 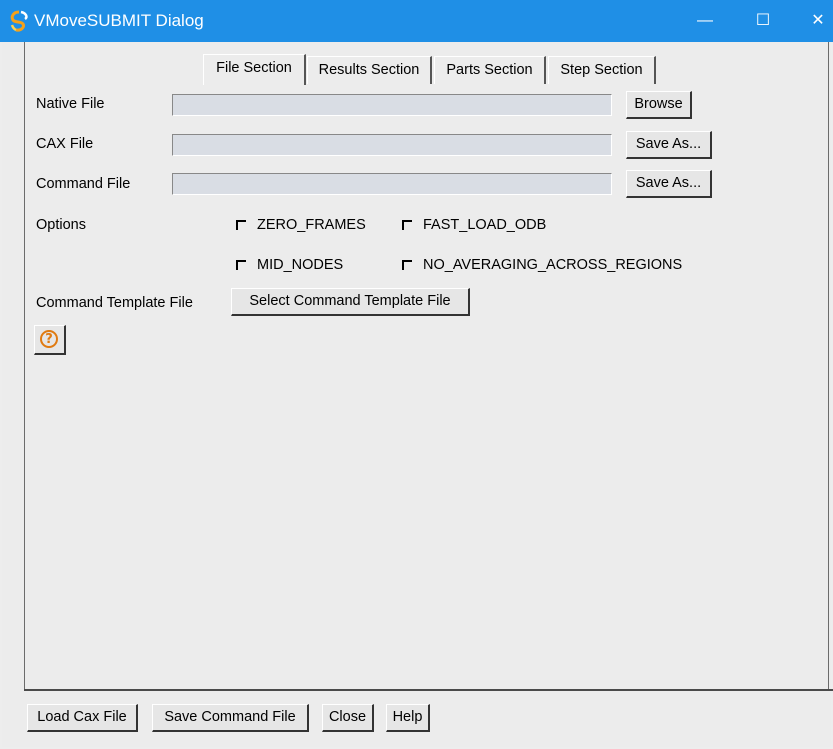 What do you see at coordinates (763, 21) in the screenshot?
I see `maximize-button: ☐` at bounding box center [763, 21].